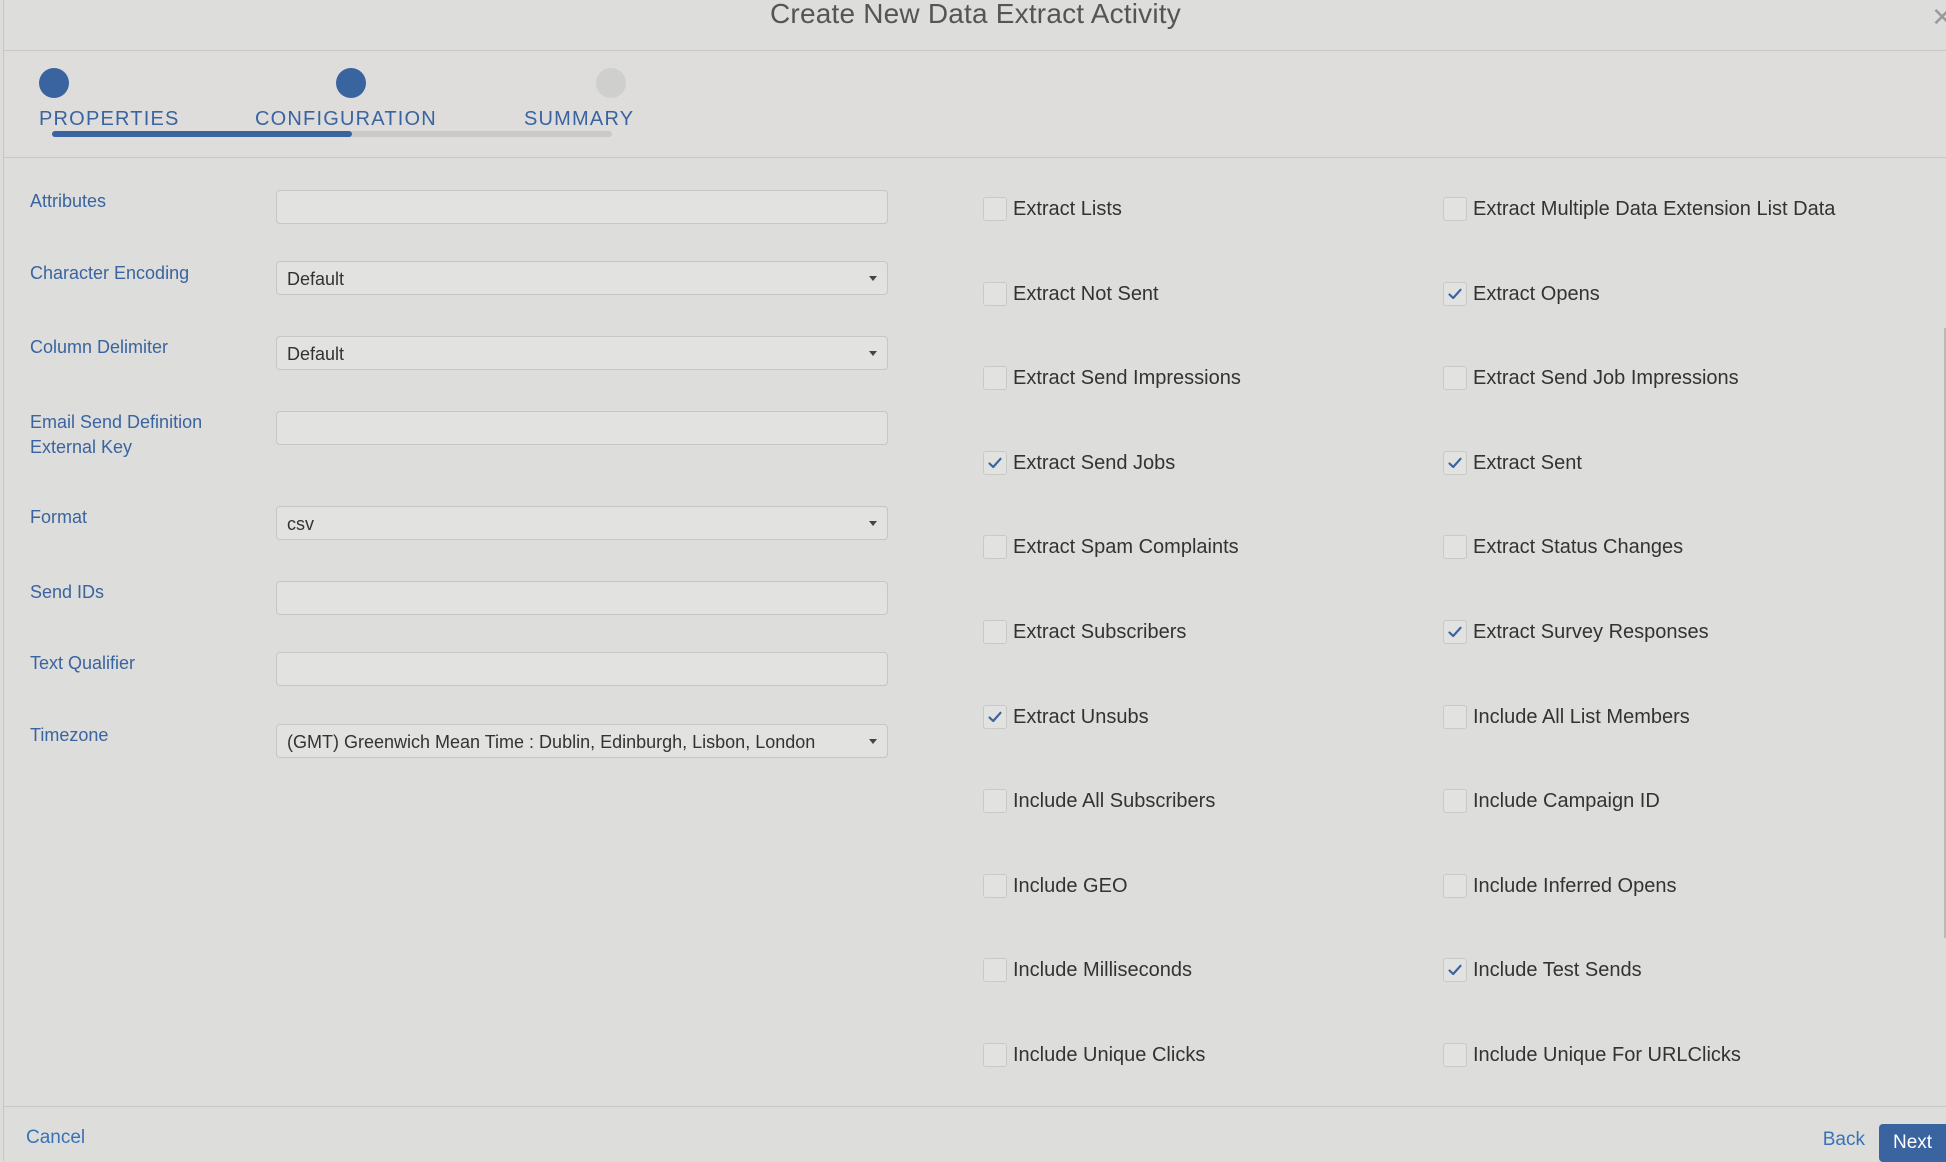  Describe the element at coordinates (1566, 800) in the screenshot. I see `option-label: Include Campaign ID` at that location.